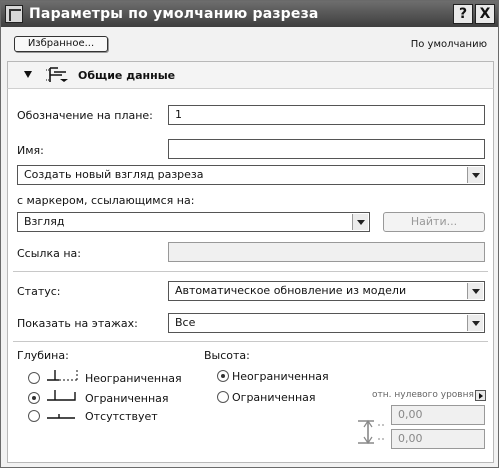 This screenshot has height=468, width=499. What do you see at coordinates (372, 432) in the screenshot?
I see `height-offset-icon` at bounding box center [372, 432].